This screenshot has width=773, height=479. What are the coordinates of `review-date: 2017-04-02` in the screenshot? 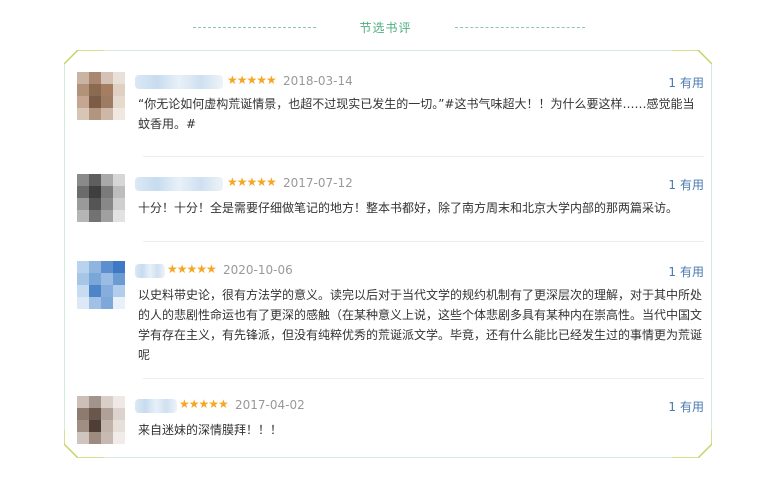 It's located at (270, 405).